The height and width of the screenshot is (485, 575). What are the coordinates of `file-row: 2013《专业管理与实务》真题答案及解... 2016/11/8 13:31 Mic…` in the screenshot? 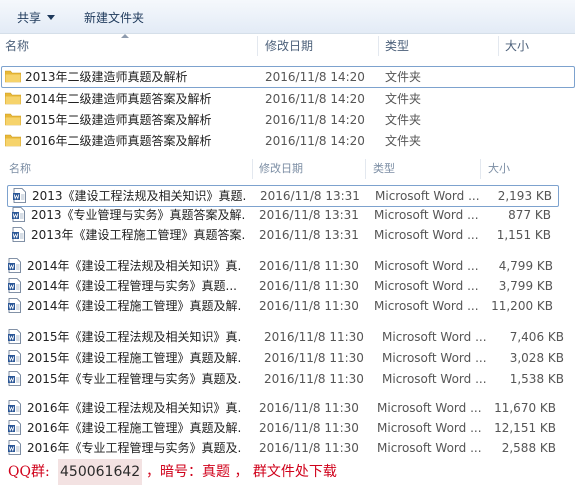 It's located at (287, 215).